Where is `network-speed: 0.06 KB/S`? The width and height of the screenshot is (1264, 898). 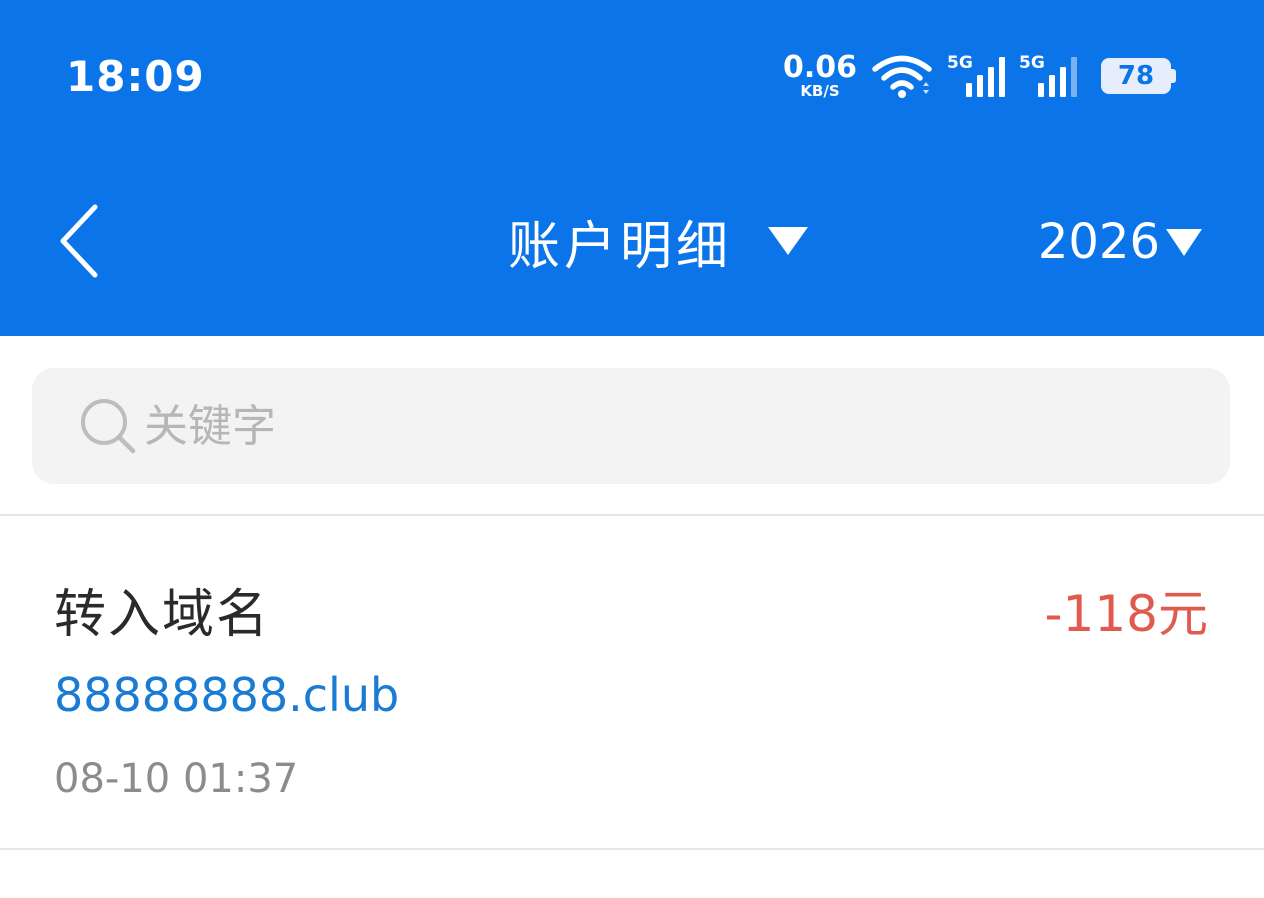 network-speed: 0.06 KB/S is located at coordinates (820, 76).